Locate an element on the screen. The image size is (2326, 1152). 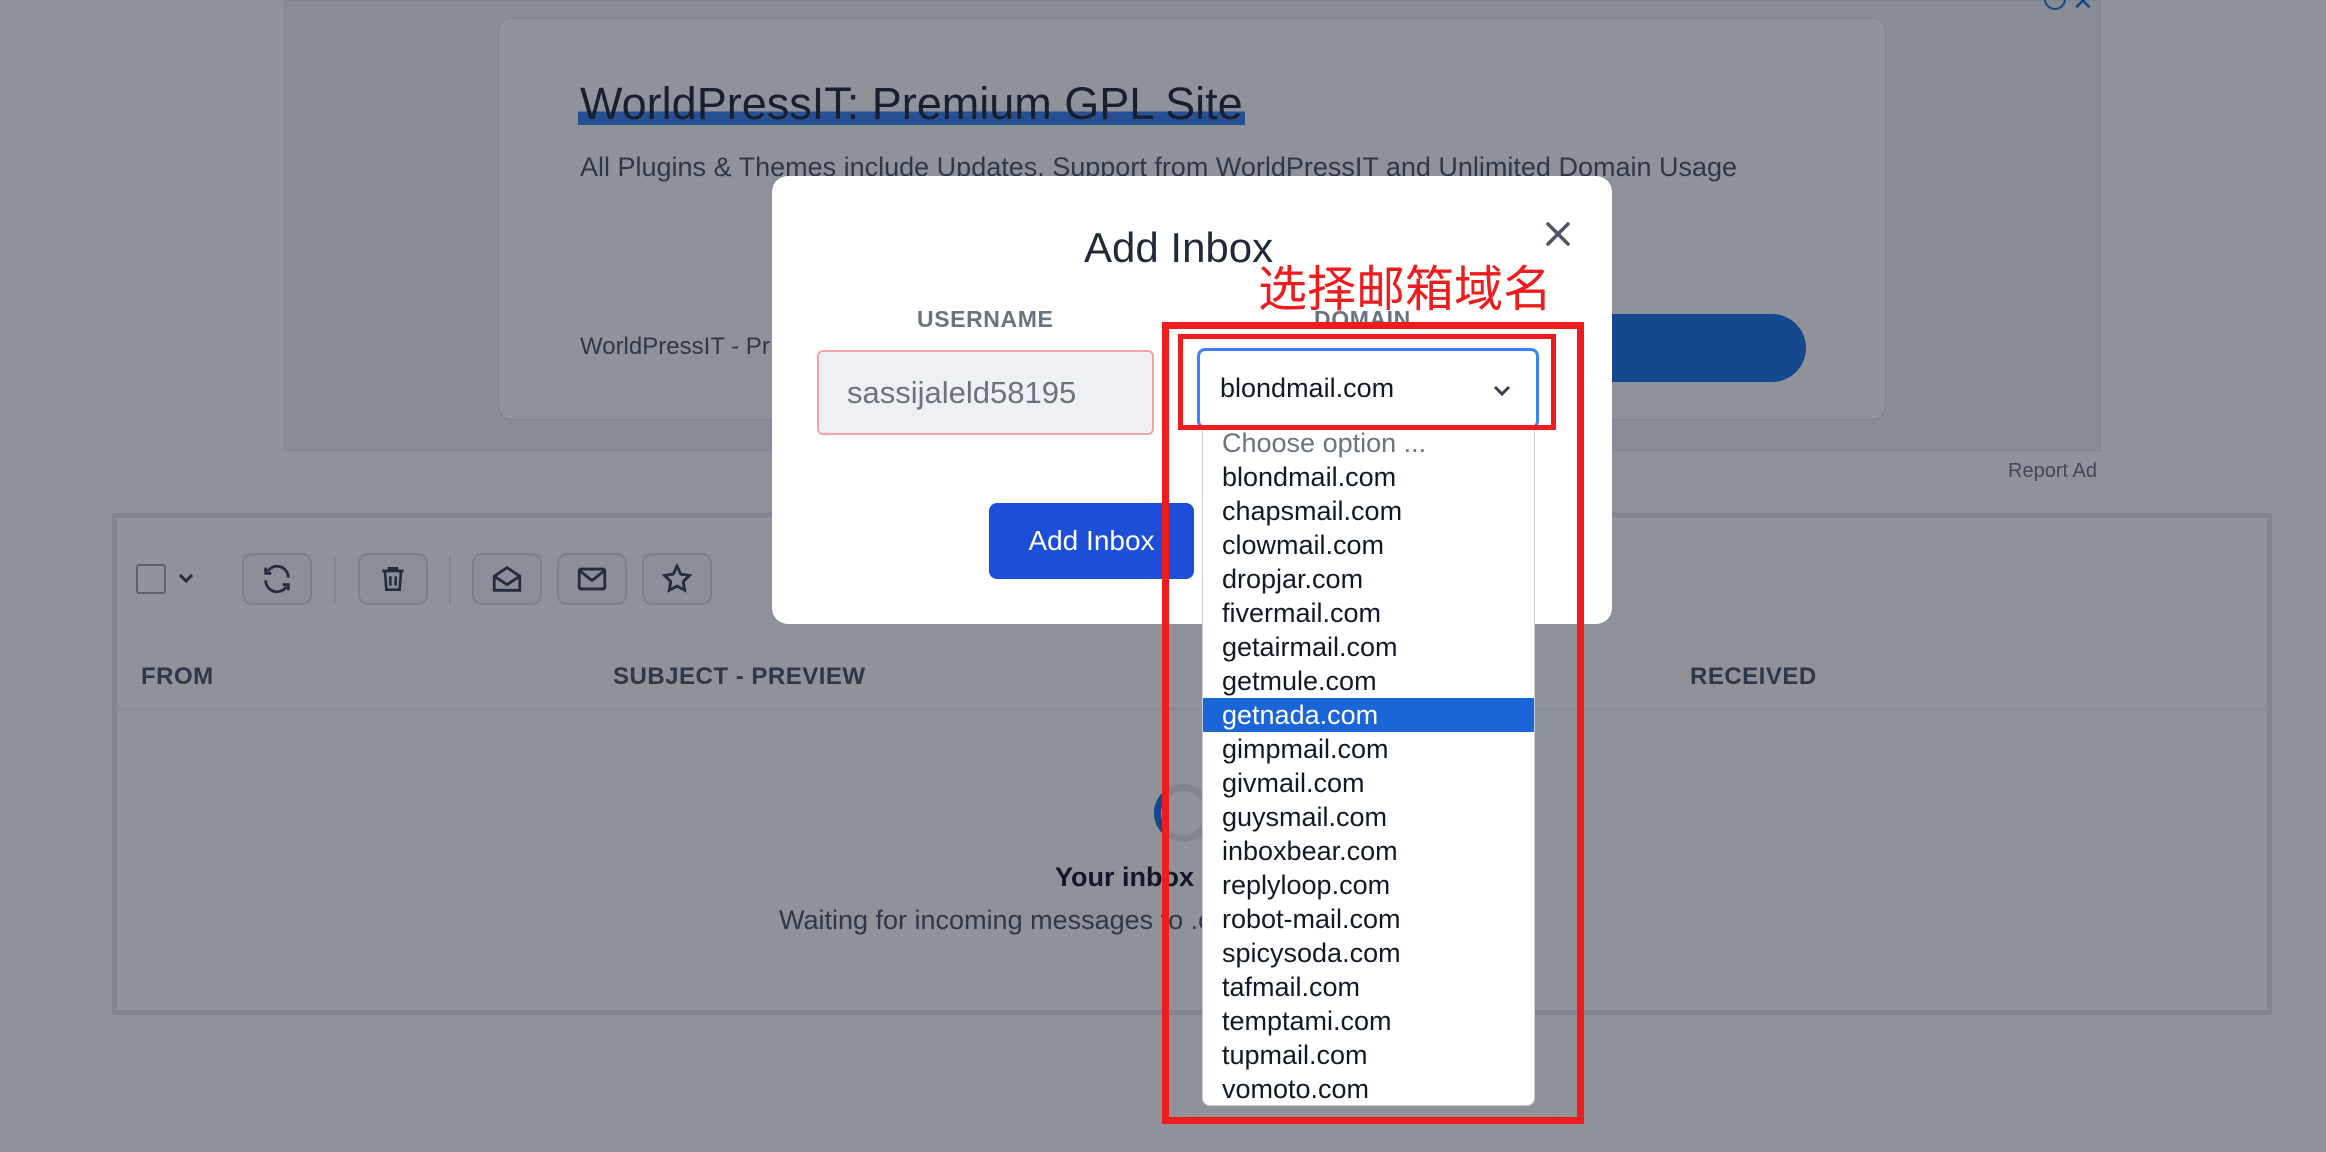
username-label: USERNAME is located at coordinates (985, 319).